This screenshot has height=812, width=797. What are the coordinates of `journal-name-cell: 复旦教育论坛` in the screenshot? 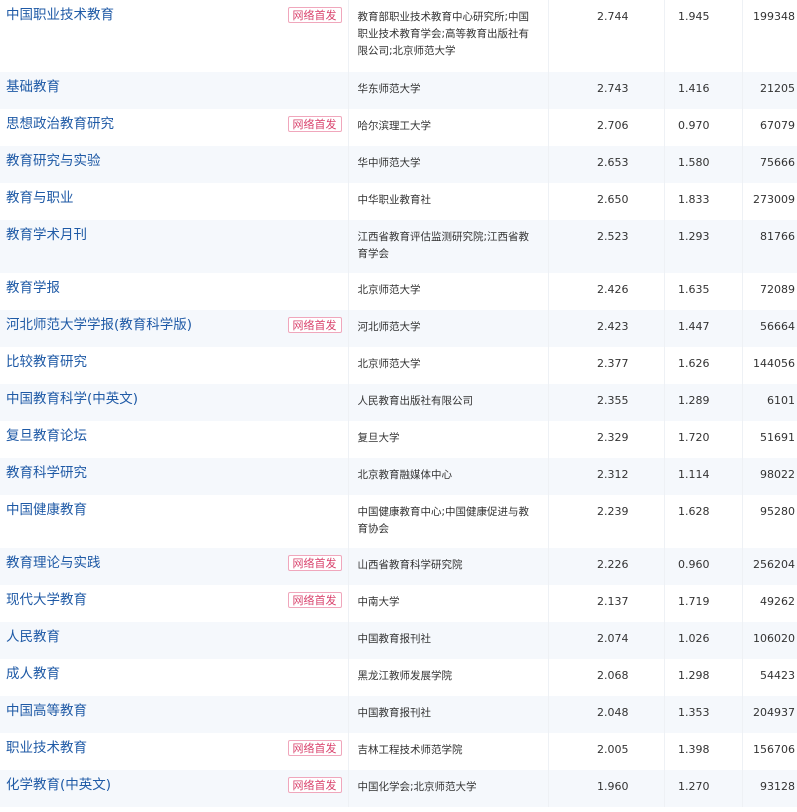 It's located at (174, 439).